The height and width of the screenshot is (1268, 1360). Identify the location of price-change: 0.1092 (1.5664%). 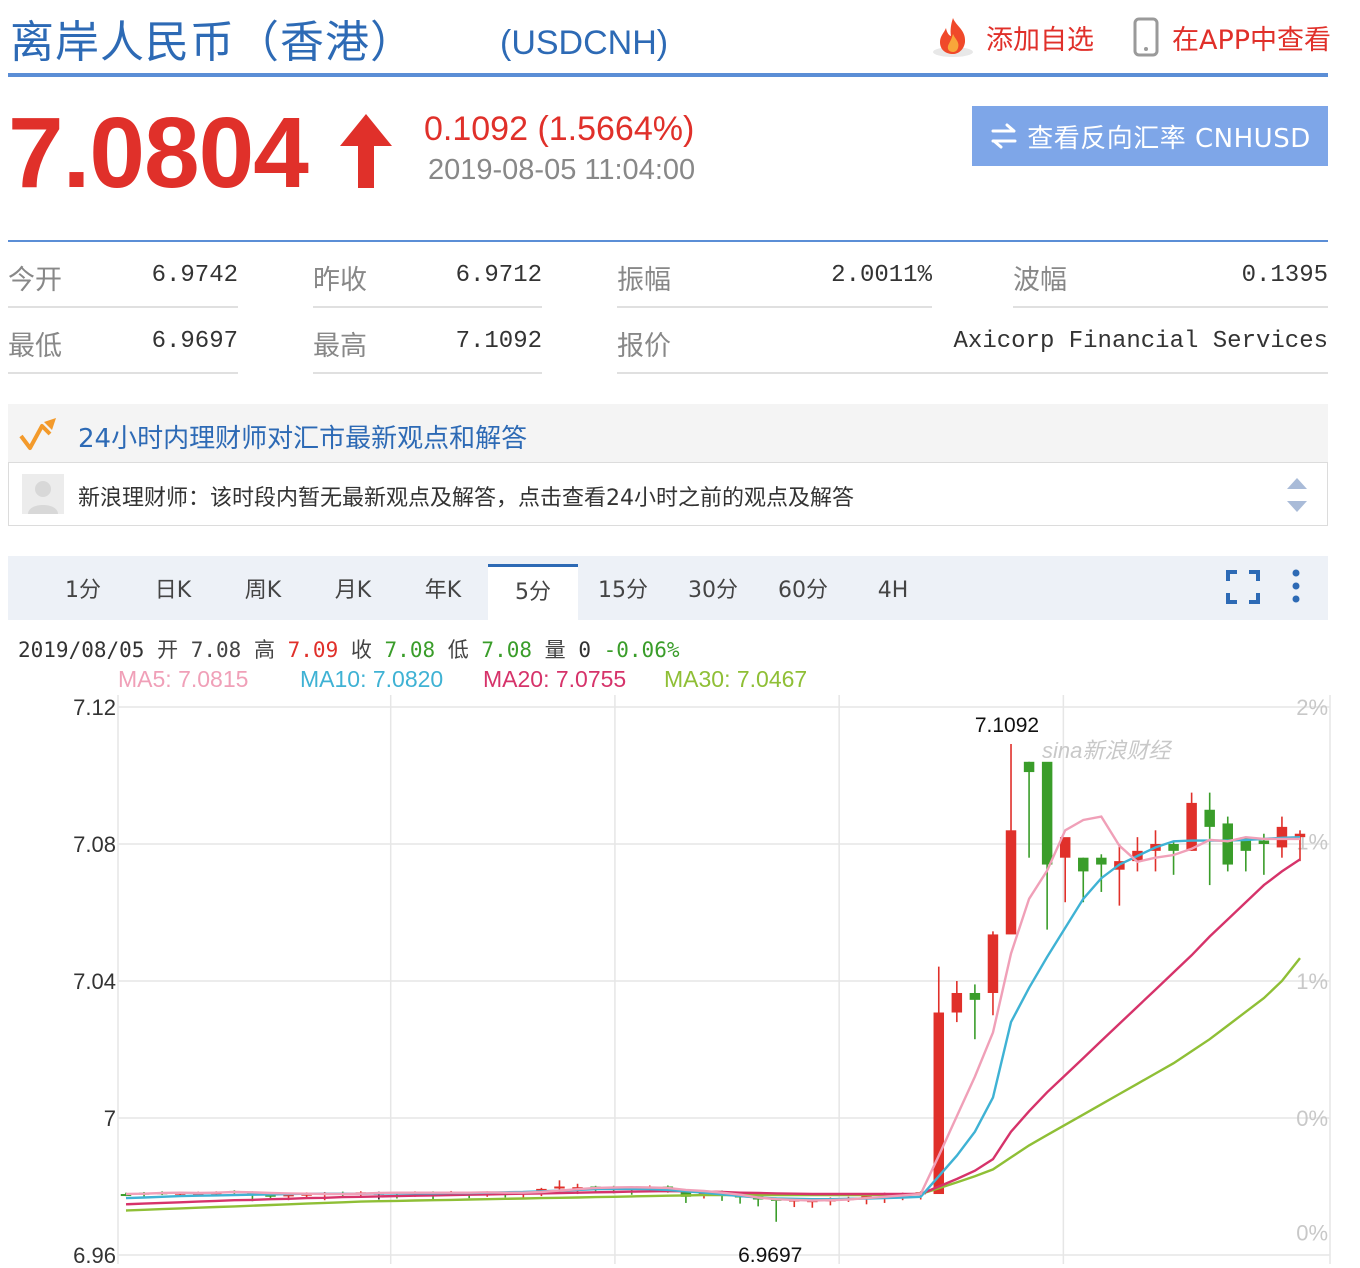
(559, 129).